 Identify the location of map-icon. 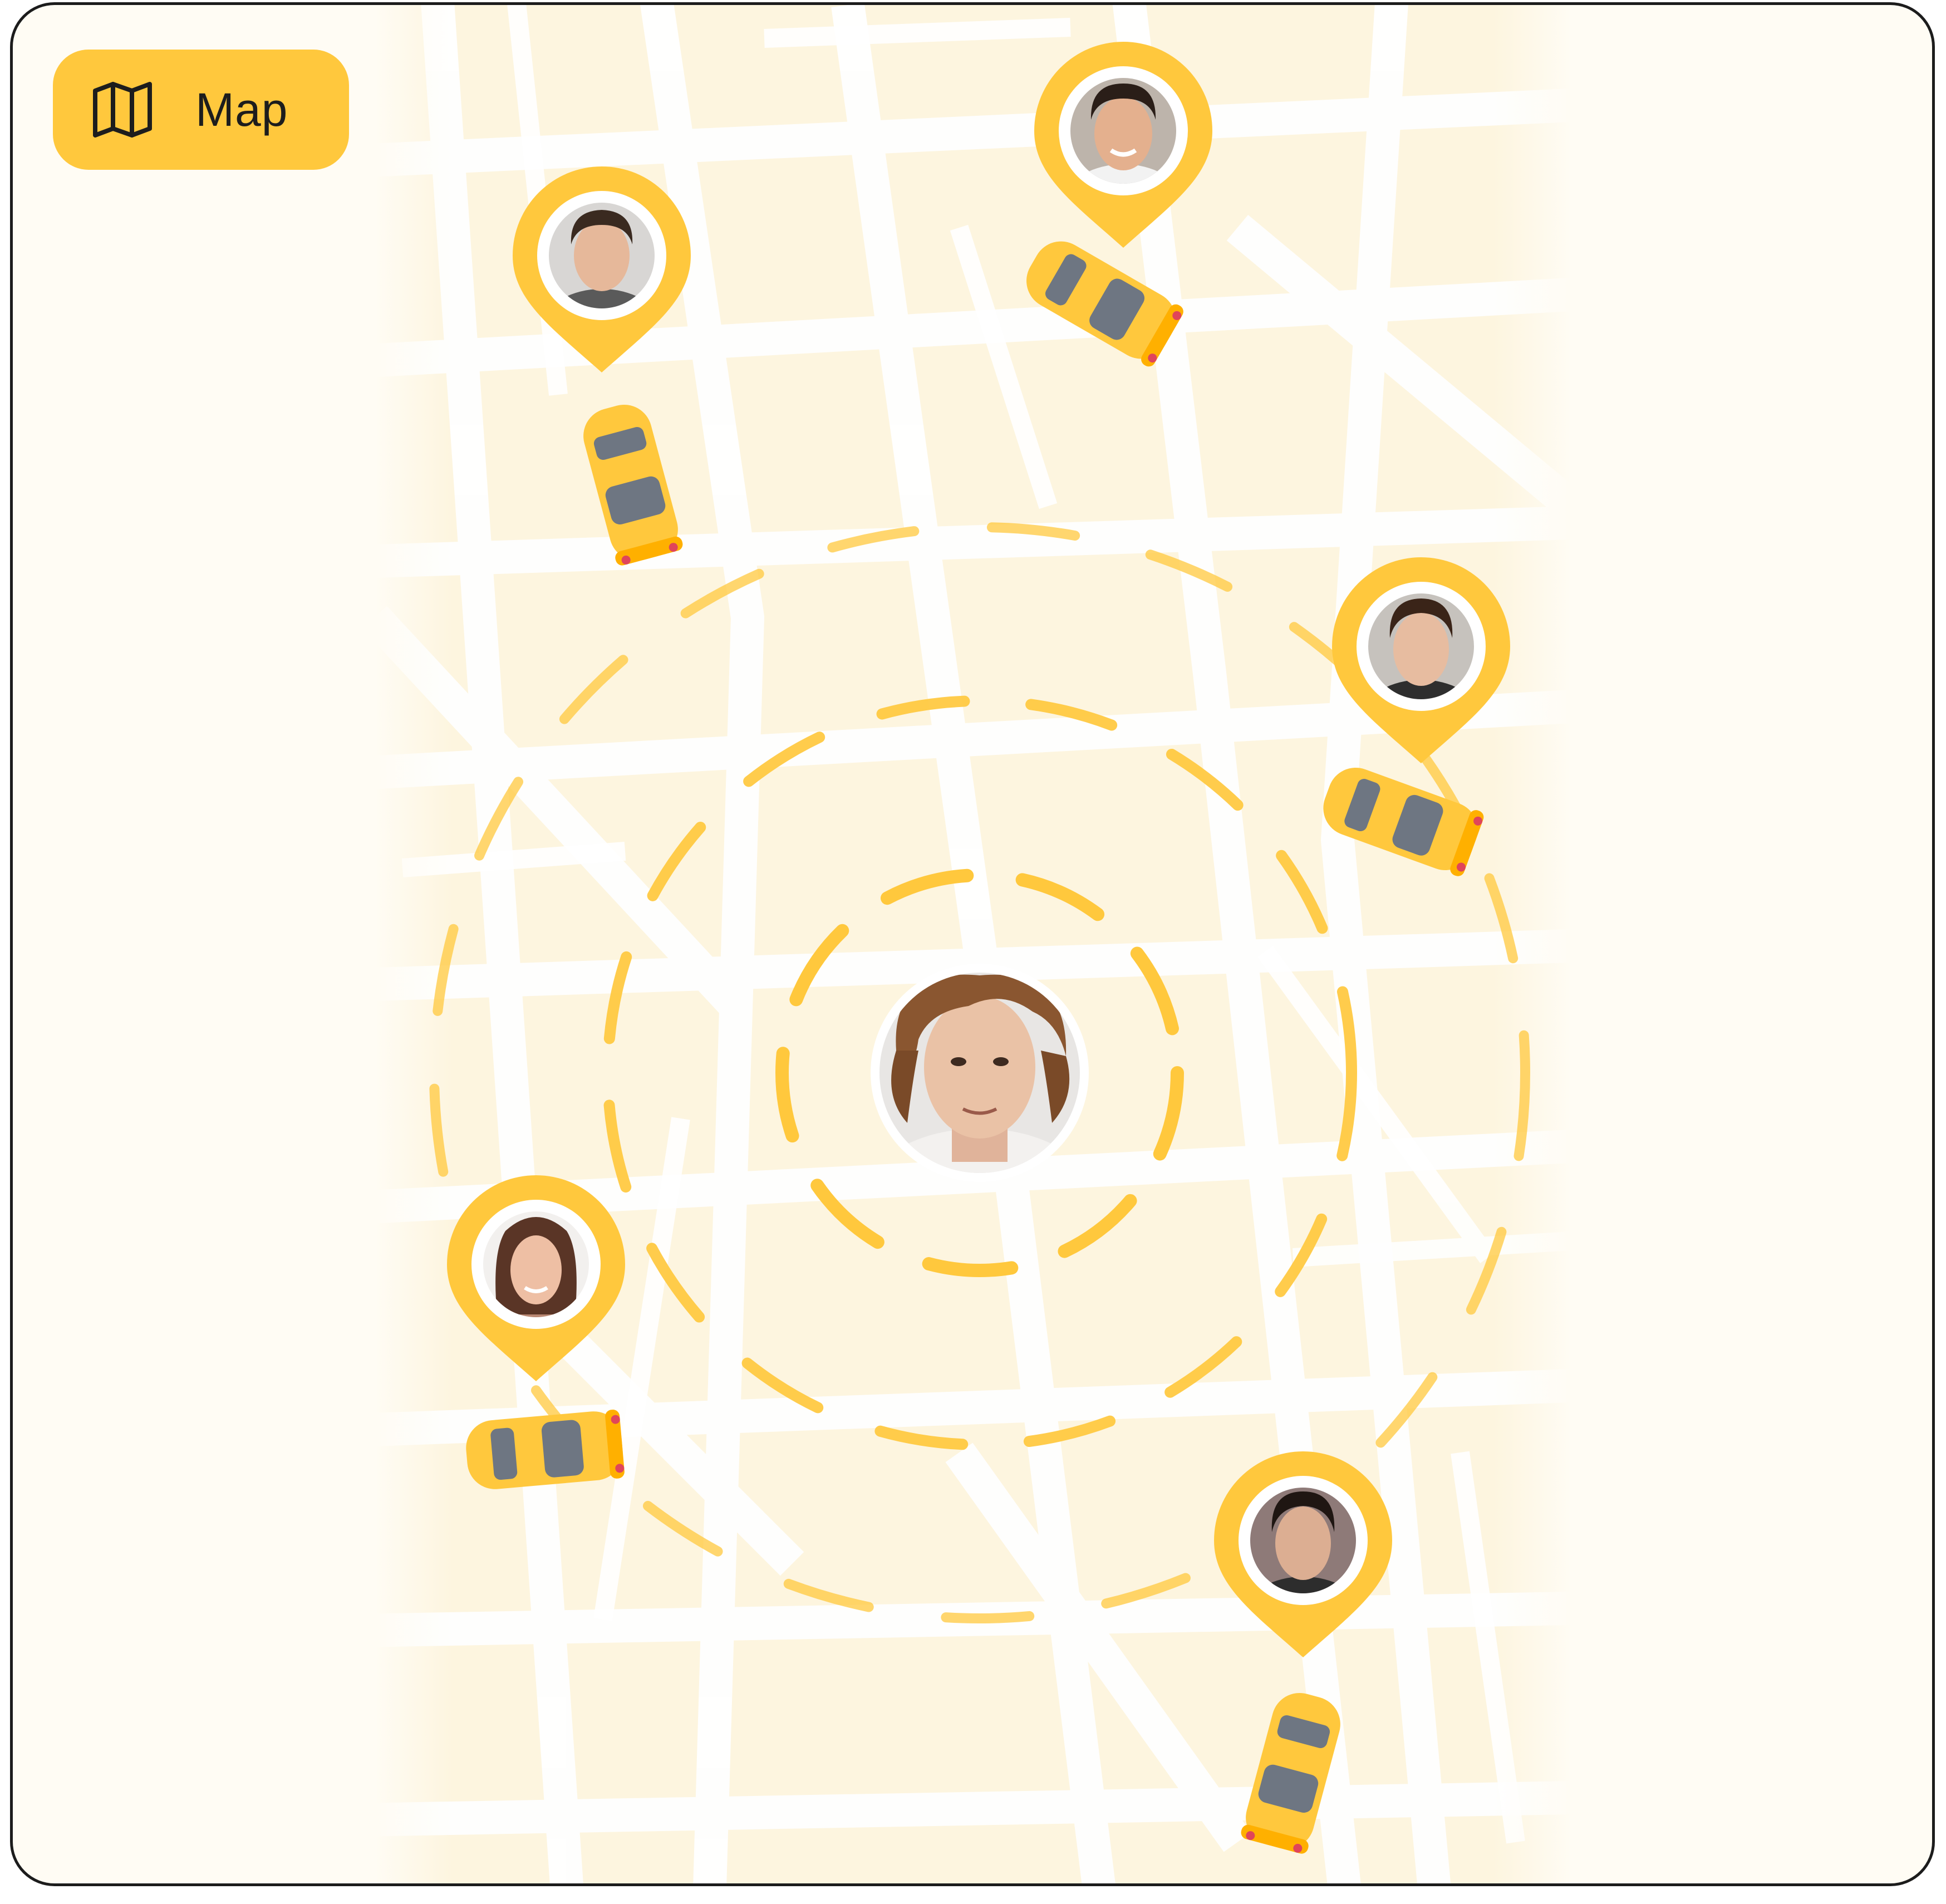
(123, 110).